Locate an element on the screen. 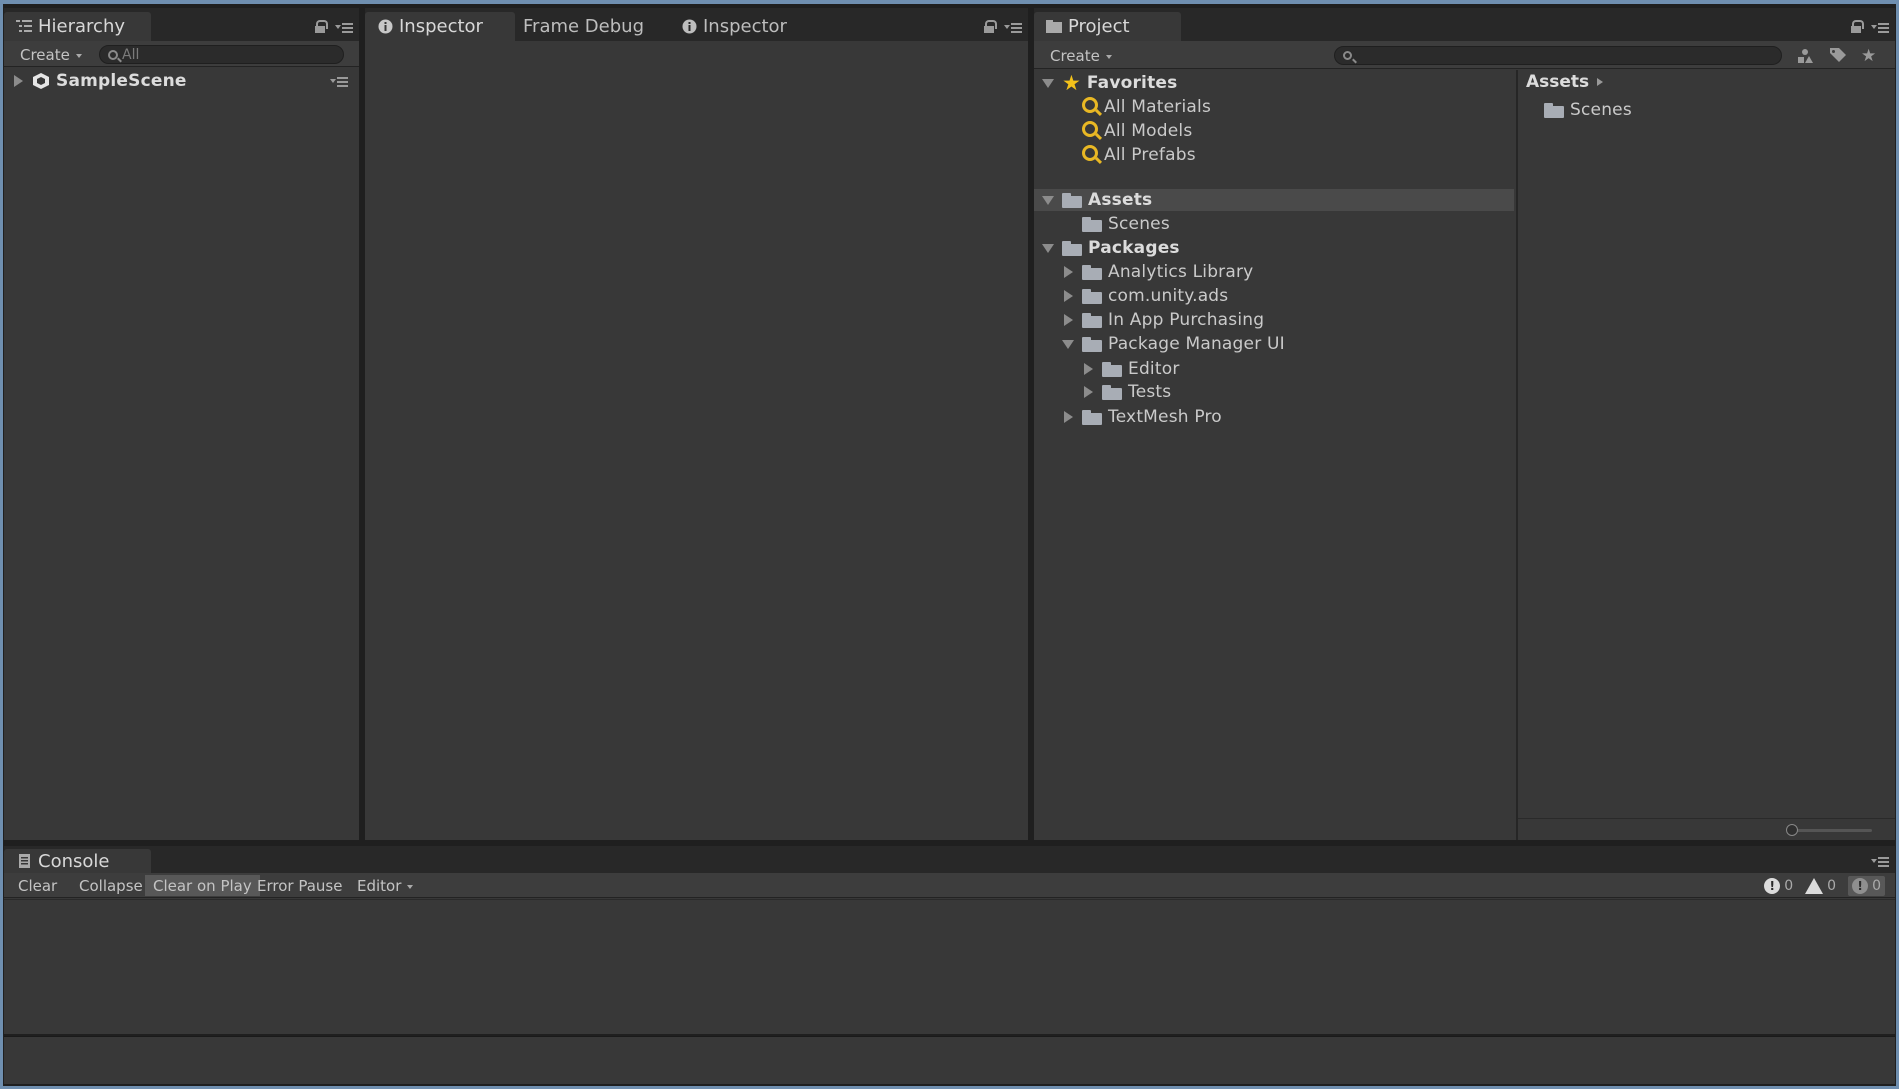 This screenshot has height=1089, width=1899. tab-frame-debug-label: Frame Debug is located at coordinates (583, 26).